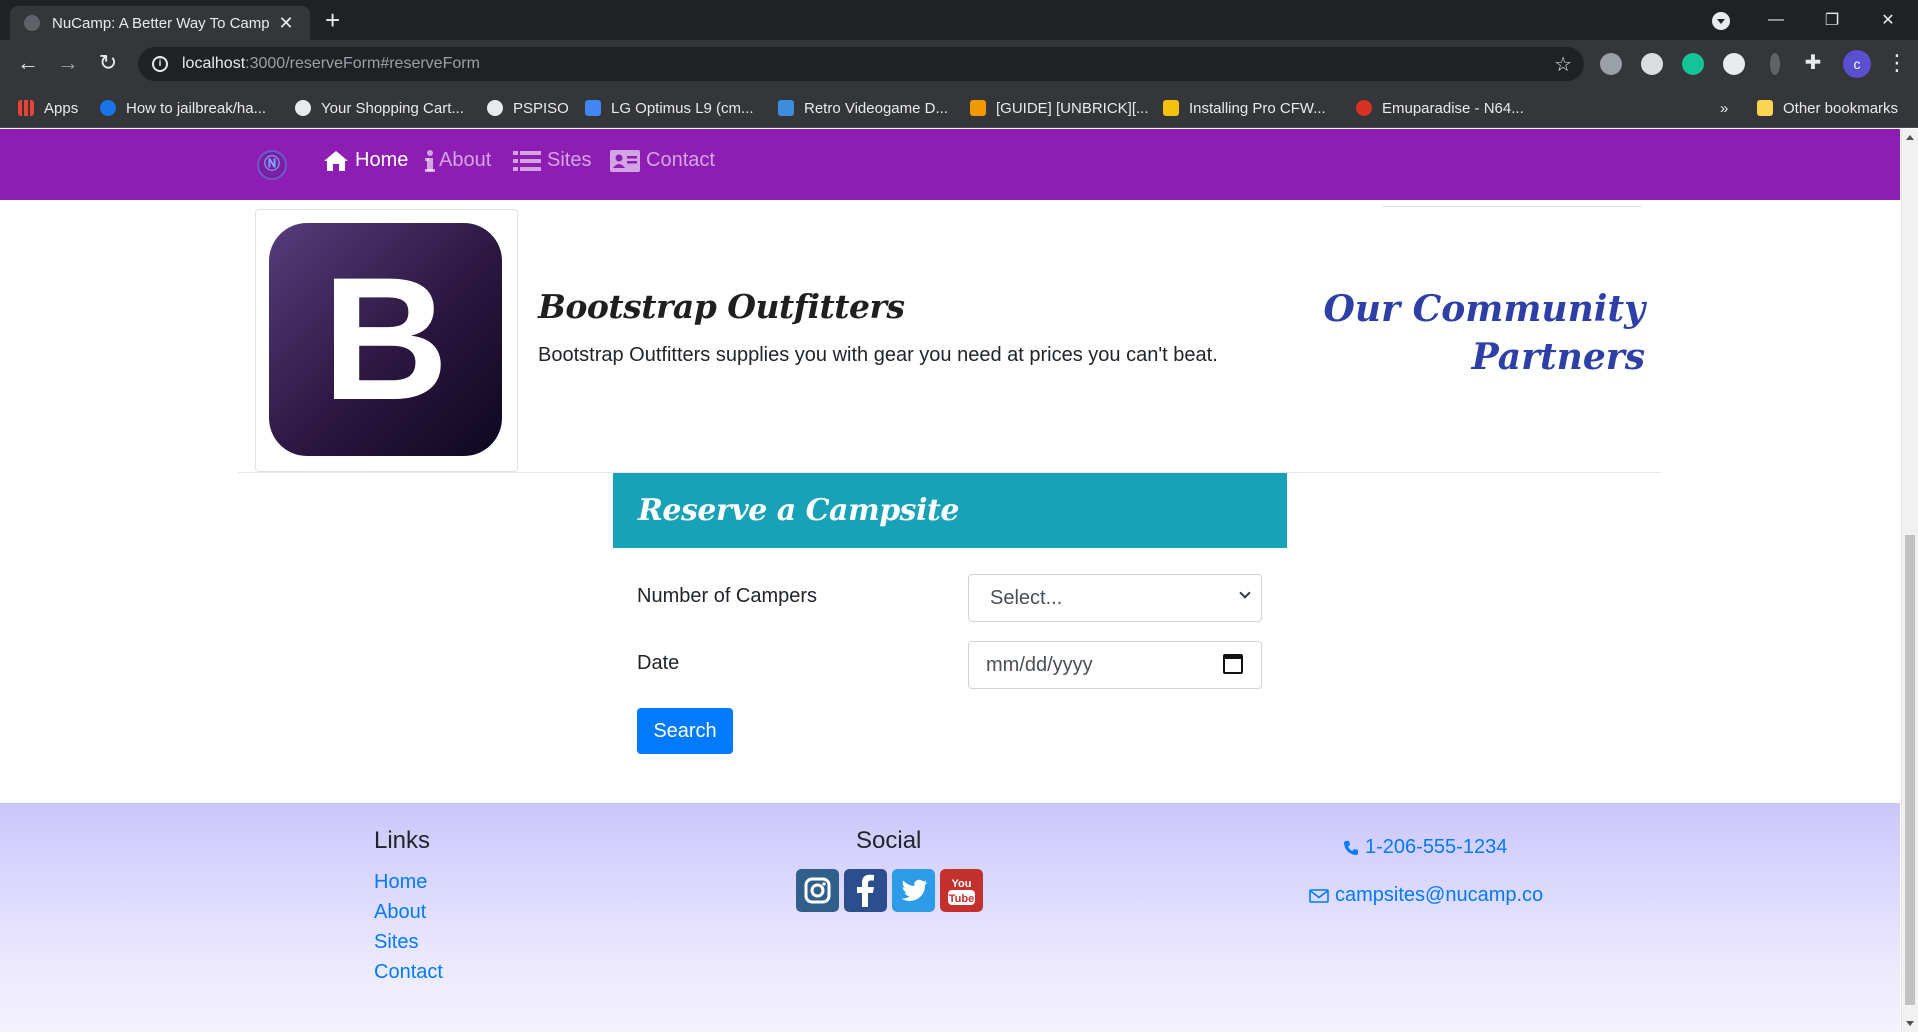 Image resolution: width=1918 pixels, height=1032 pixels. I want to click on nav-sites-label: Sites, so click(569, 160).